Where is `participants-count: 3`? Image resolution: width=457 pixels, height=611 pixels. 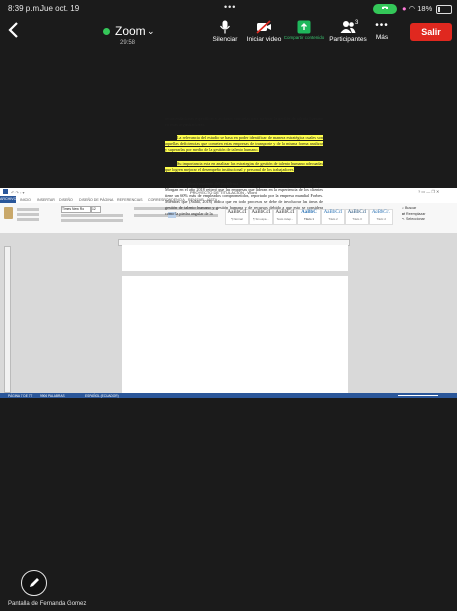 participants-count: 3 is located at coordinates (357, 23).